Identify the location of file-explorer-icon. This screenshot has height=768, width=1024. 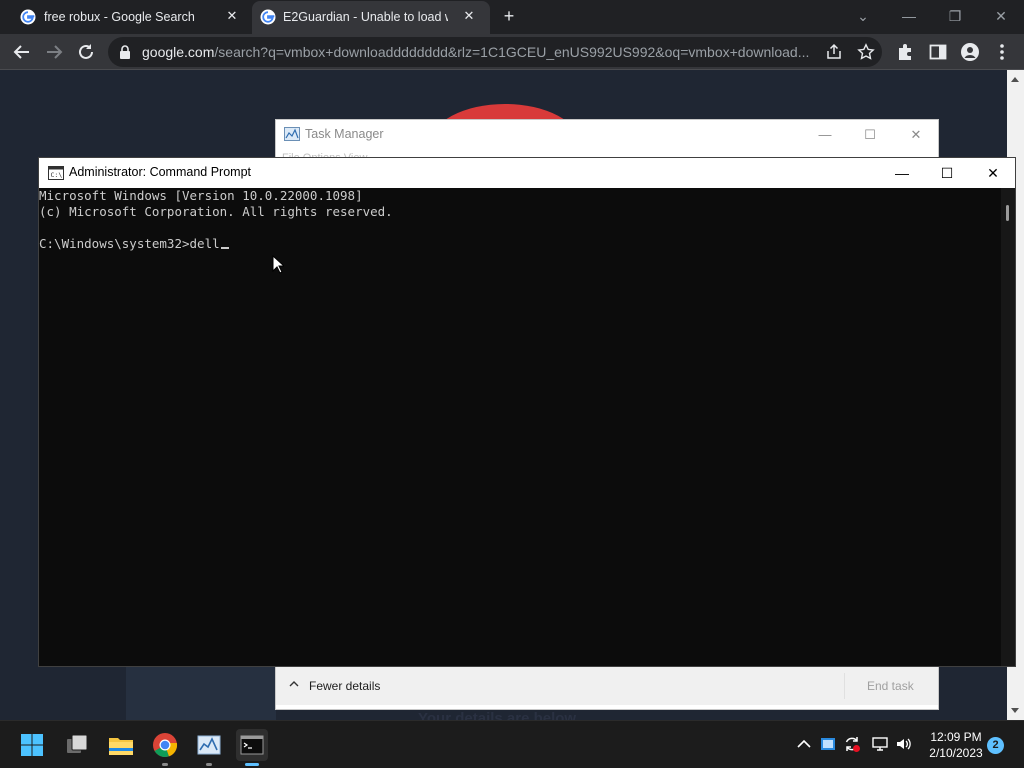
(121, 745).